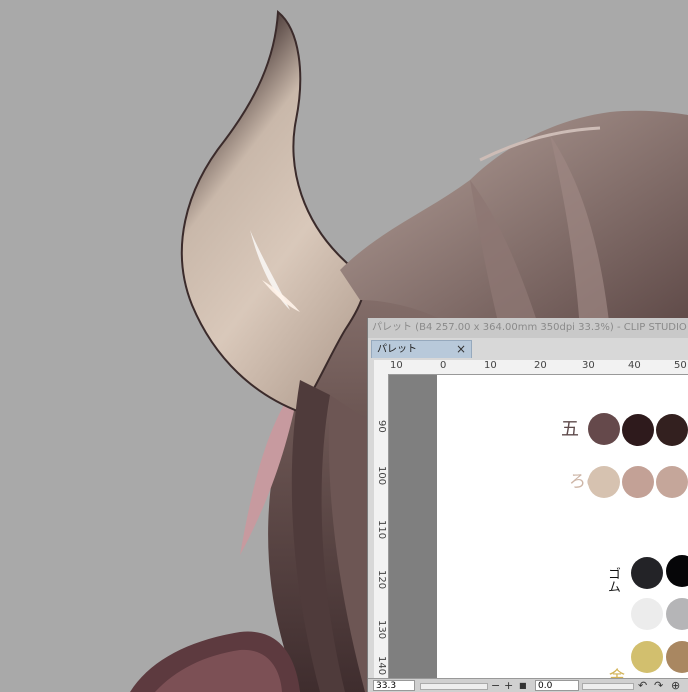 This screenshot has height=692, width=688. I want to click on ruler-label: 50, so click(680, 365).